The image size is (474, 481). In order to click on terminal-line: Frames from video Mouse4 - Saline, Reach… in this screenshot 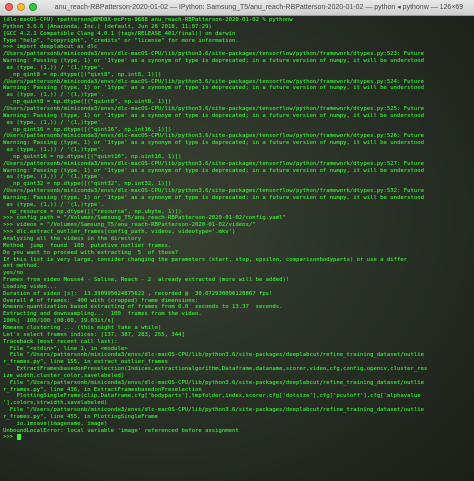, I will do `click(146, 280)`.